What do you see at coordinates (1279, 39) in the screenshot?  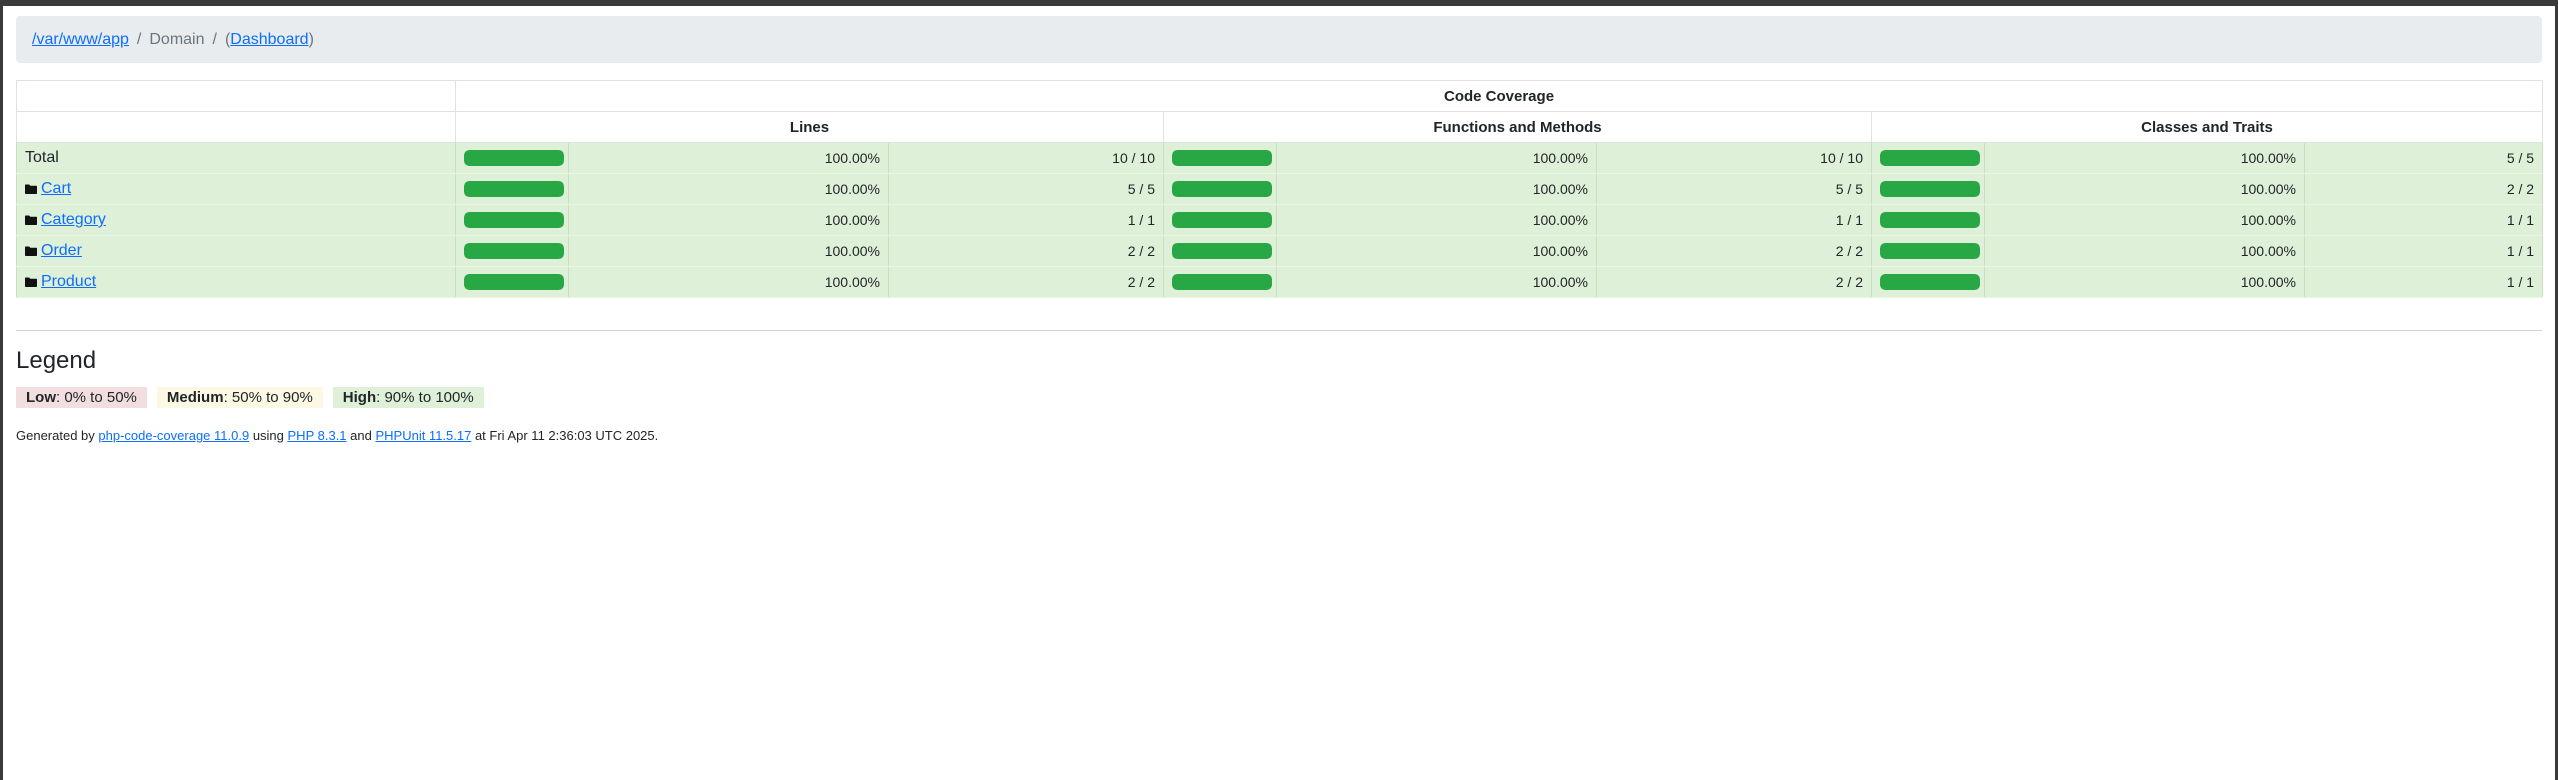 I see `breadcrumb: /var/www/app / Domain / (Dashboard)` at bounding box center [1279, 39].